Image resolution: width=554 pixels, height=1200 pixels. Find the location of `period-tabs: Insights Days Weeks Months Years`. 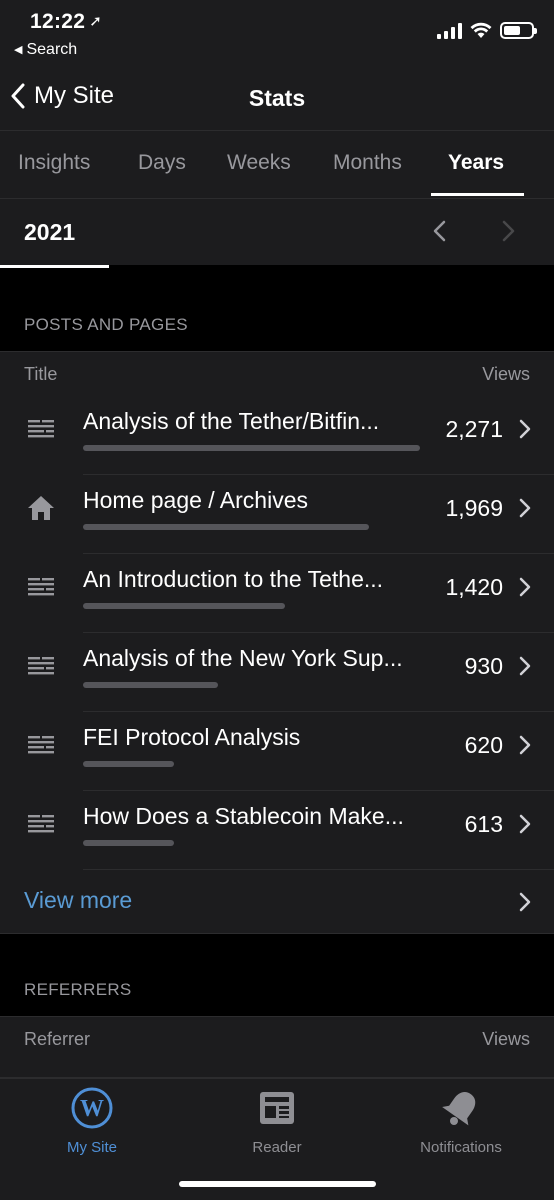

period-tabs: Insights Days Weeks Months Years is located at coordinates (277, 164).